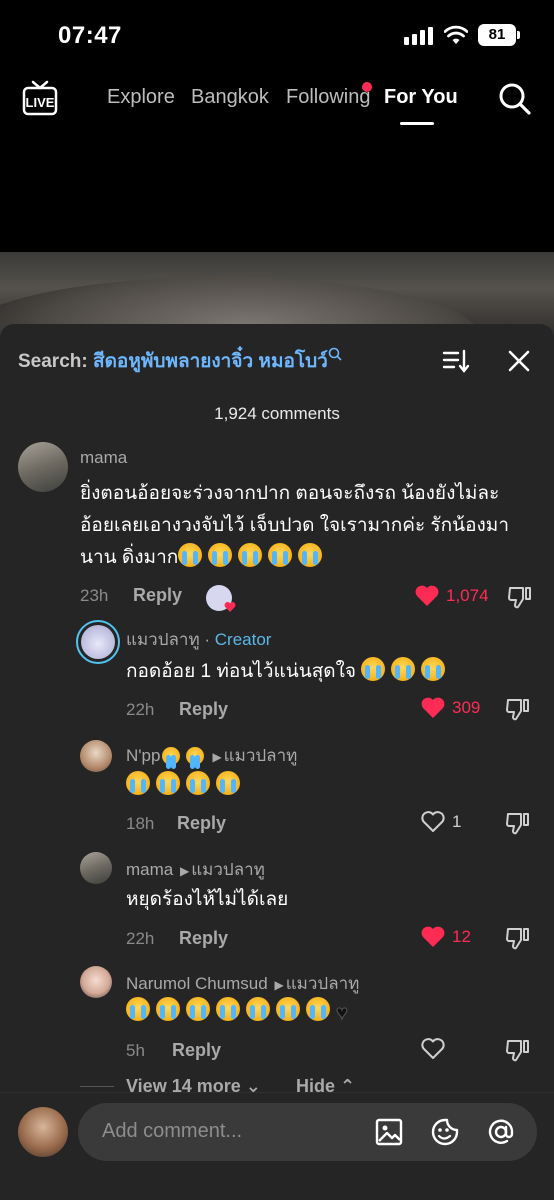 The width and height of the screenshot is (554, 1200). I want to click on heart-filled-icon, so click(427, 595).